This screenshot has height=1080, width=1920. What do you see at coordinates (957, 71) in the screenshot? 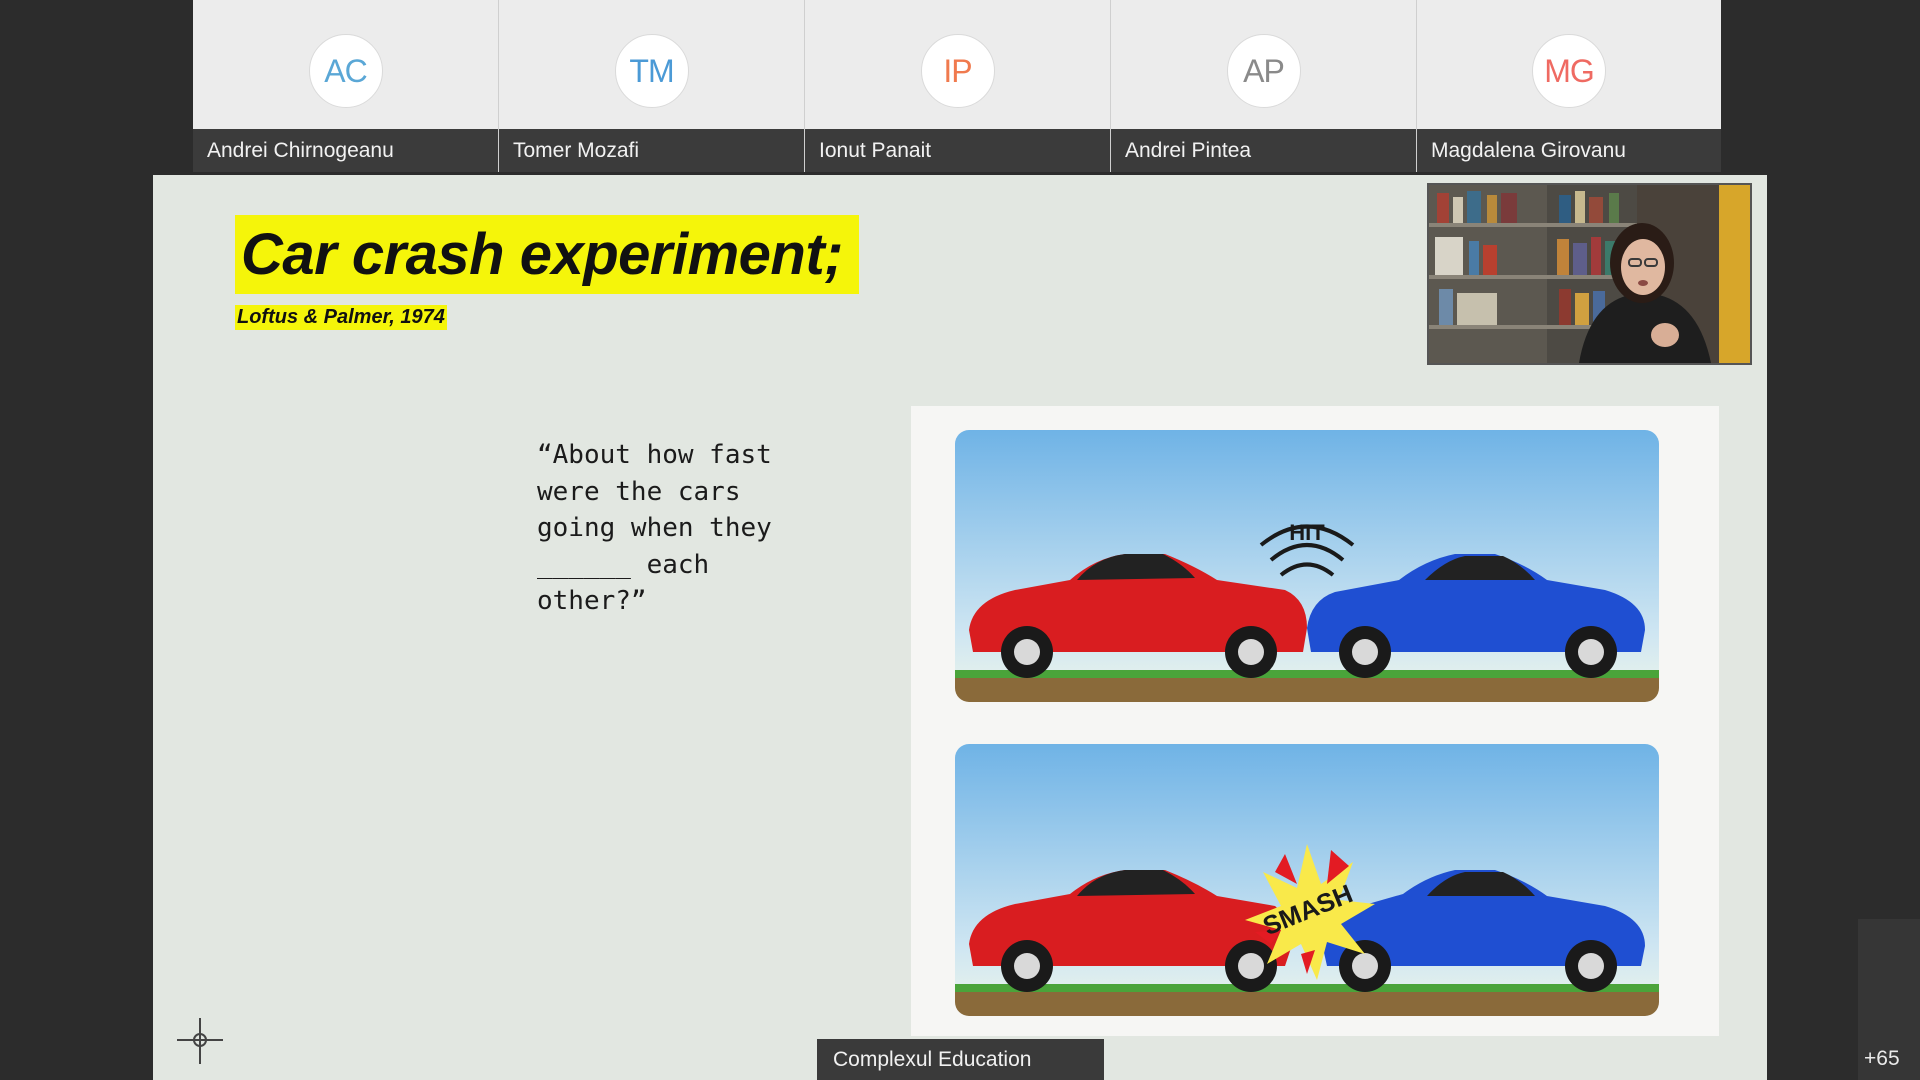
I see `avatar: IP` at bounding box center [957, 71].